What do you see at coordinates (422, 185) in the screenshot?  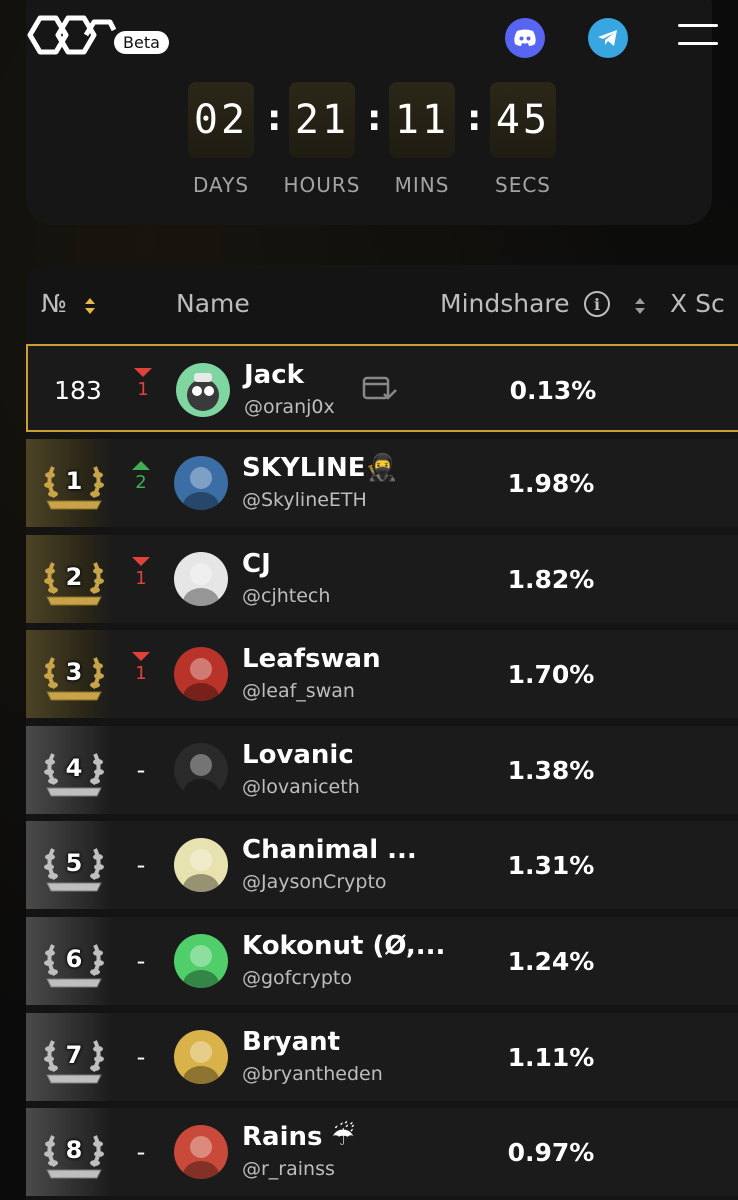 I see `countdown-mins-label: MINS` at bounding box center [422, 185].